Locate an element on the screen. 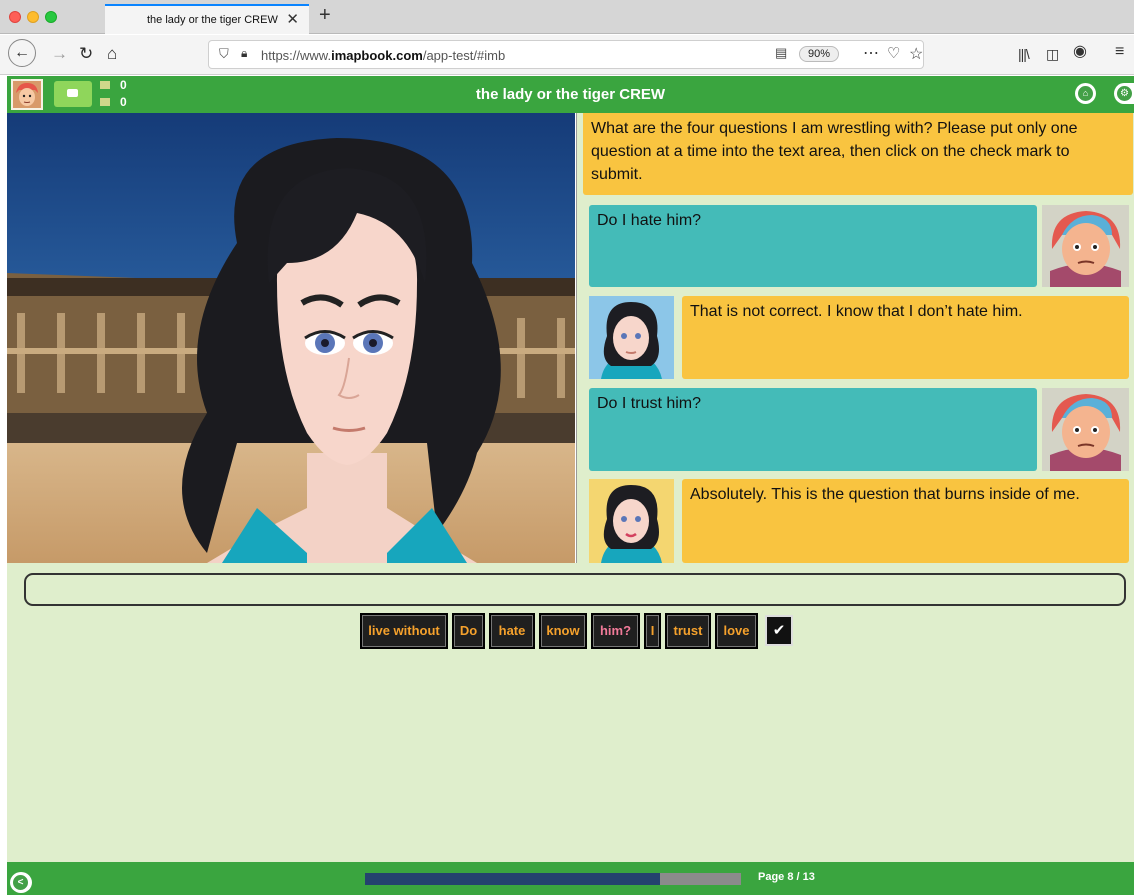  app-header: 0 0 the lady or the tiger CREW ⌂ ⚙ is located at coordinates (570, 94).